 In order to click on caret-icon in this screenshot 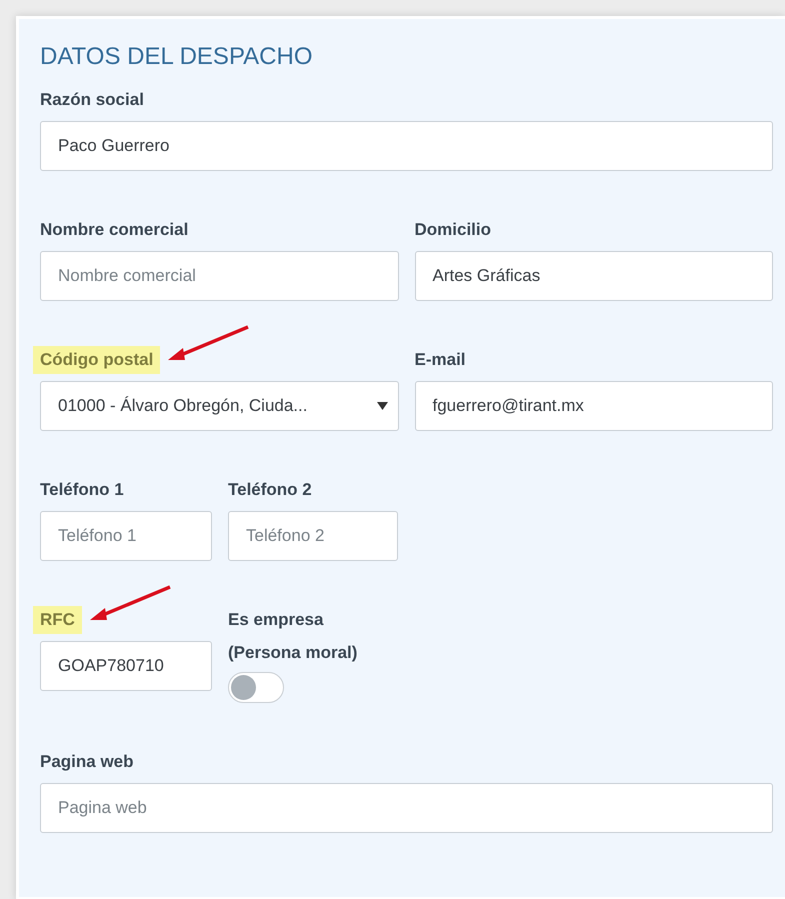, I will do `click(382, 406)`.